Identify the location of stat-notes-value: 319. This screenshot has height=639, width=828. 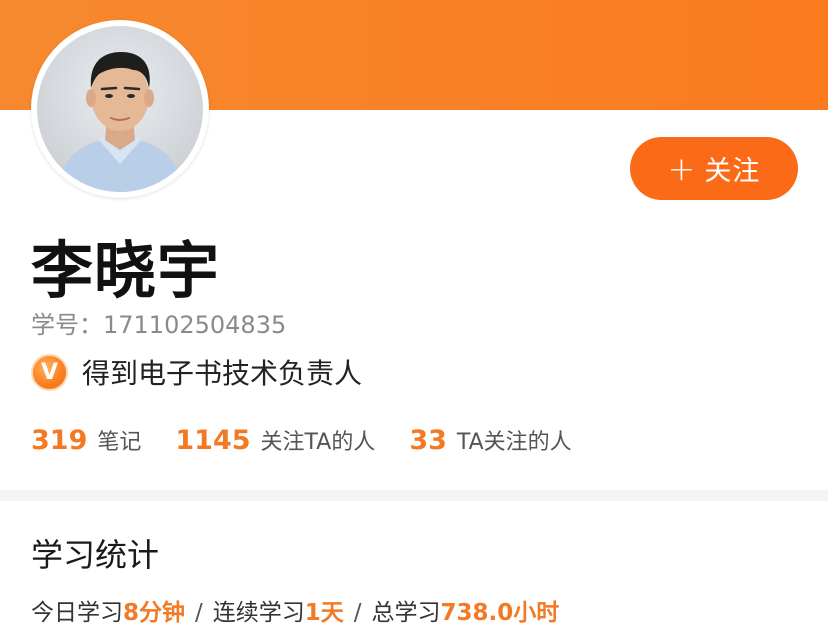
(59, 440).